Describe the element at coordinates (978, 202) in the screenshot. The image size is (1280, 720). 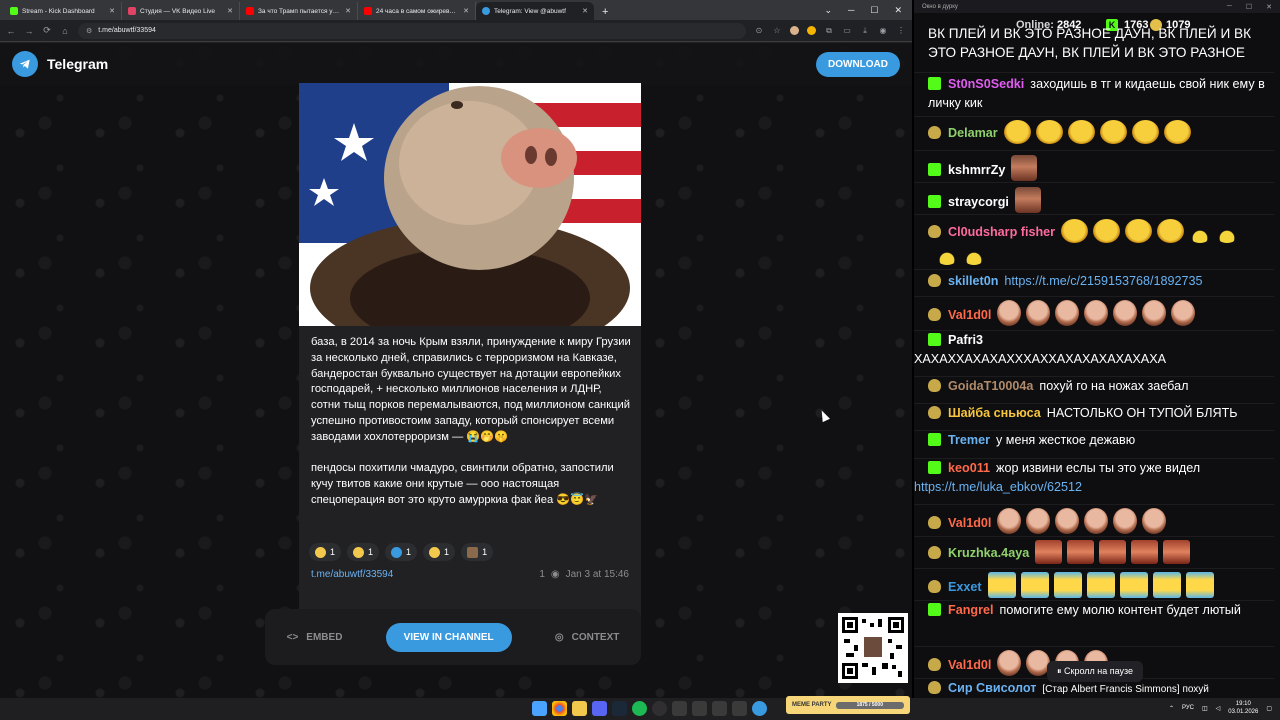
I see `chat-username: straycorgi` at that location.